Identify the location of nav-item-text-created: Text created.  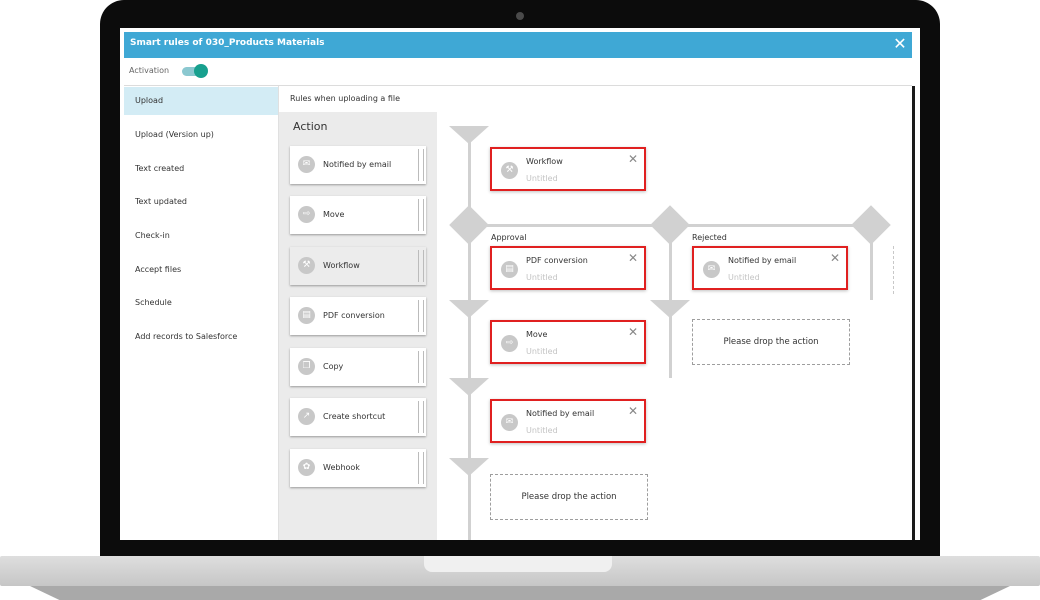
(201, 169).